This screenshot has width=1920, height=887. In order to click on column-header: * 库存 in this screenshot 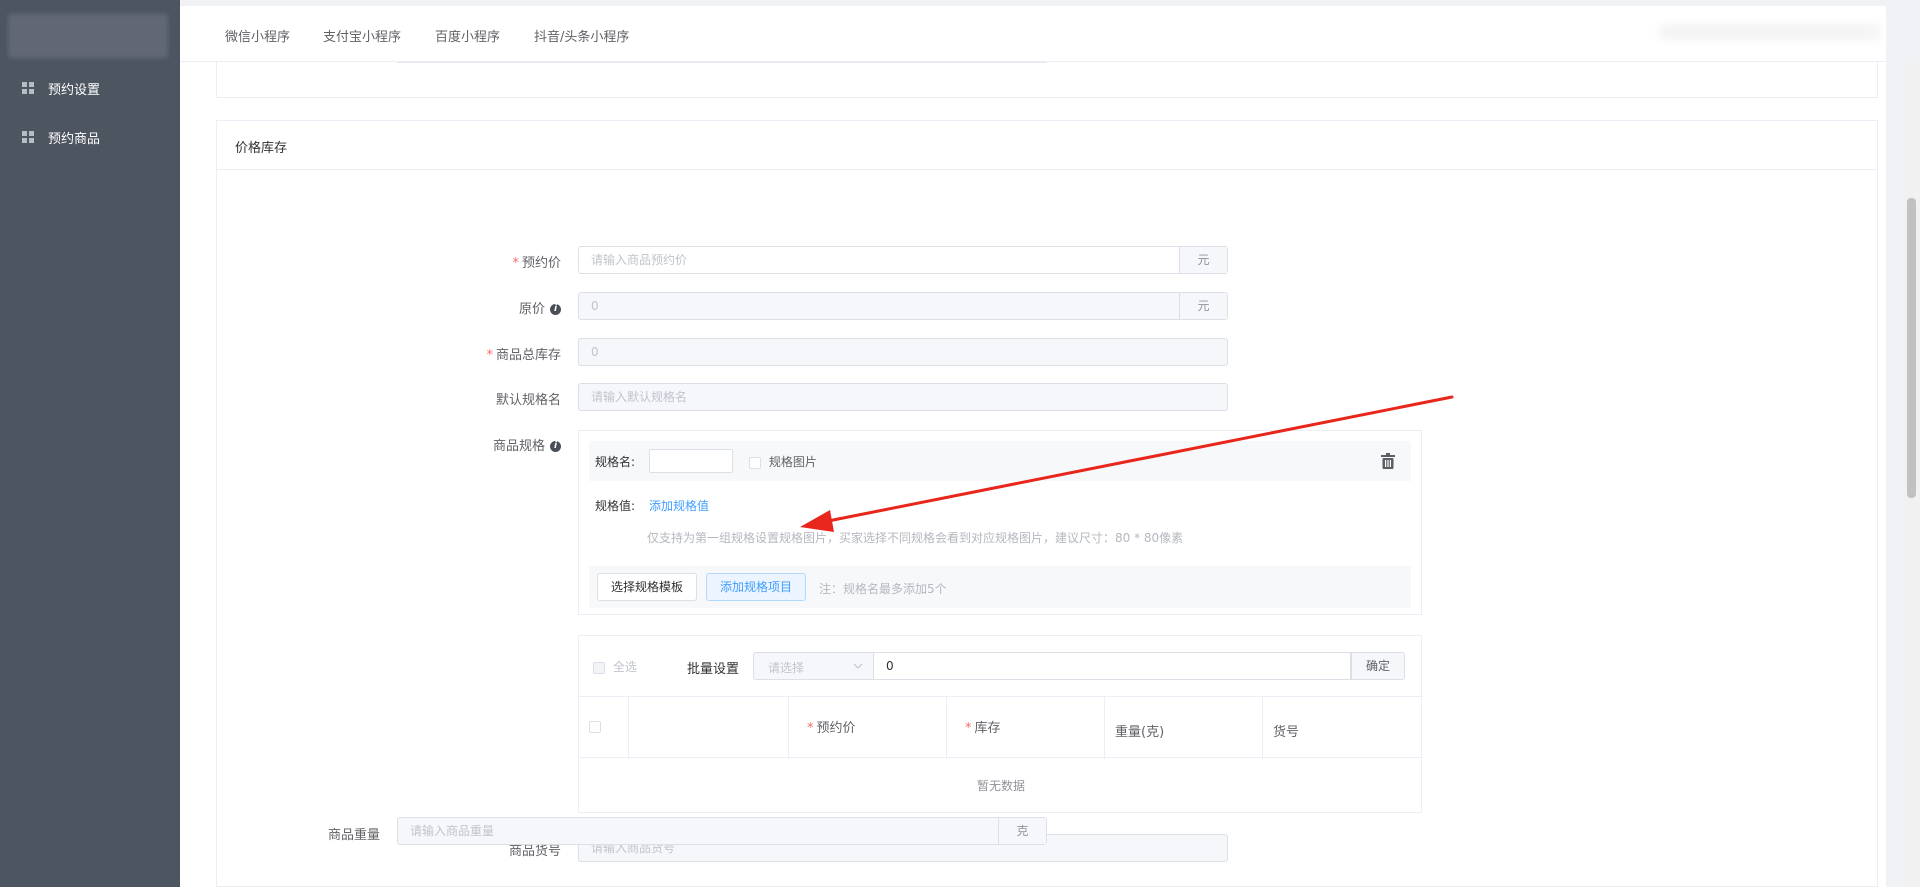, I will do `click(1026, 728)`.